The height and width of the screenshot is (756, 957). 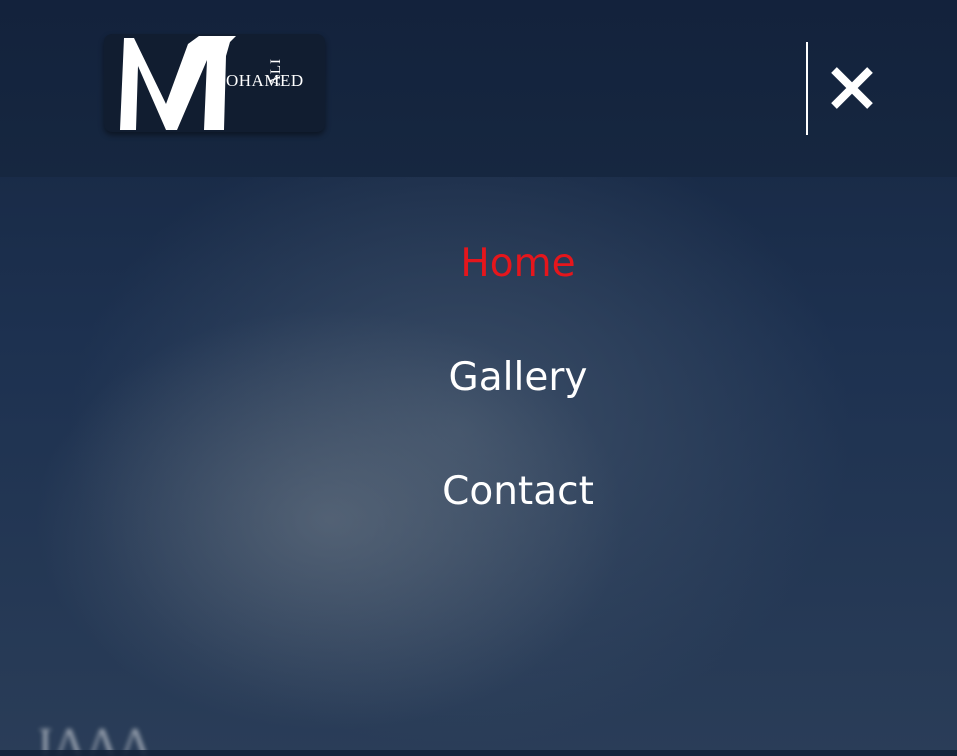 I want to click on site-logo: ALI OHAMED, so click(x=214, y=83).